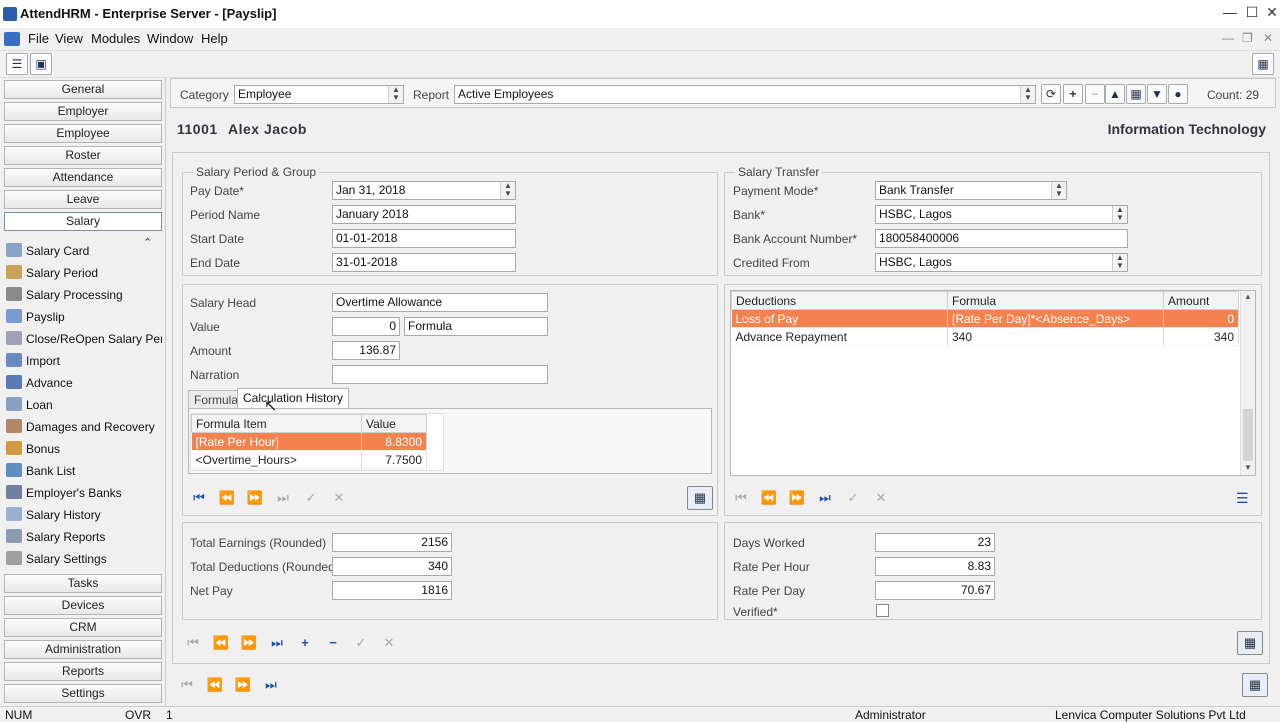 The height and width of the screenshot is (722, 1280). Describe the element at coordinates (1136, 94) in the screenshot. I see `excel-icon: ▦` at that location.